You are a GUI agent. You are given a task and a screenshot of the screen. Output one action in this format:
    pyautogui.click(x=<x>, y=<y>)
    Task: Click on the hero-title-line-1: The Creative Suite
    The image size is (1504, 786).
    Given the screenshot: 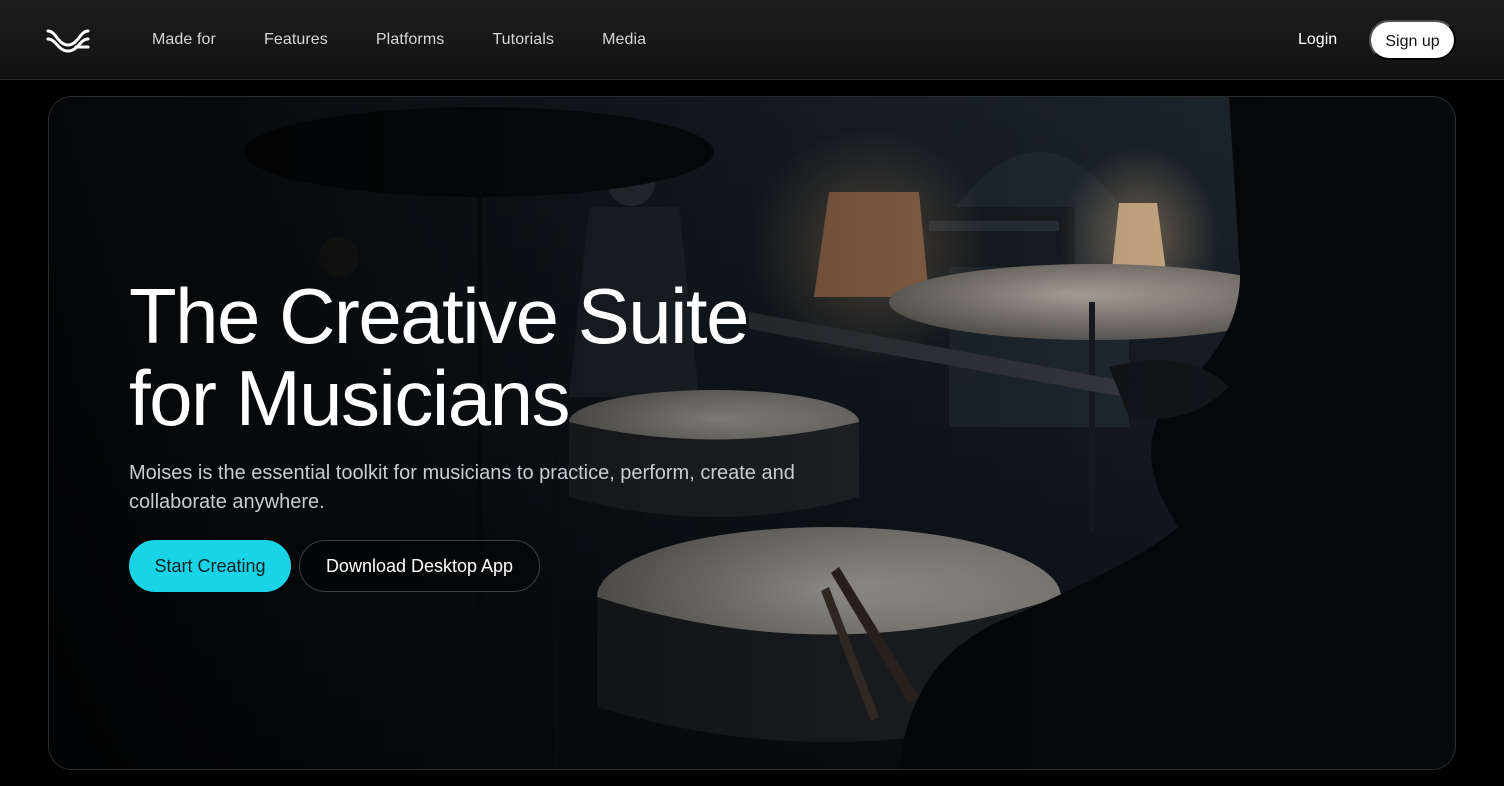 What is the action you would take?
    pyautogui.click(x=439, y=316)
    